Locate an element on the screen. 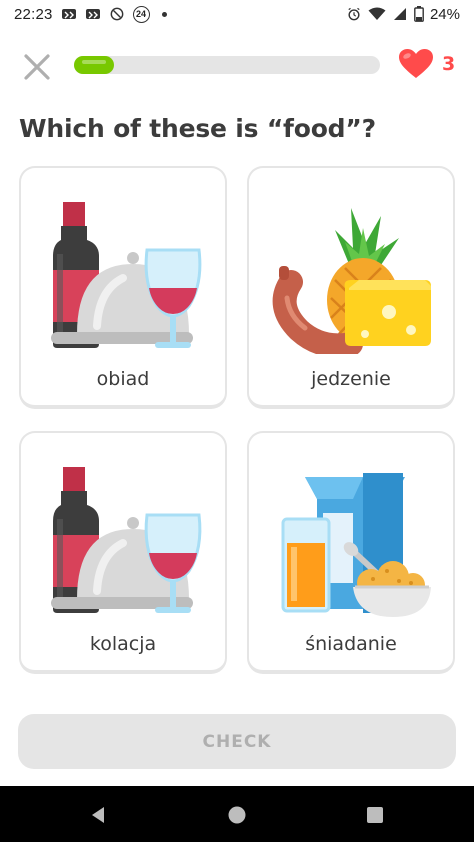  back-icon is located at coordinates (99, 815).